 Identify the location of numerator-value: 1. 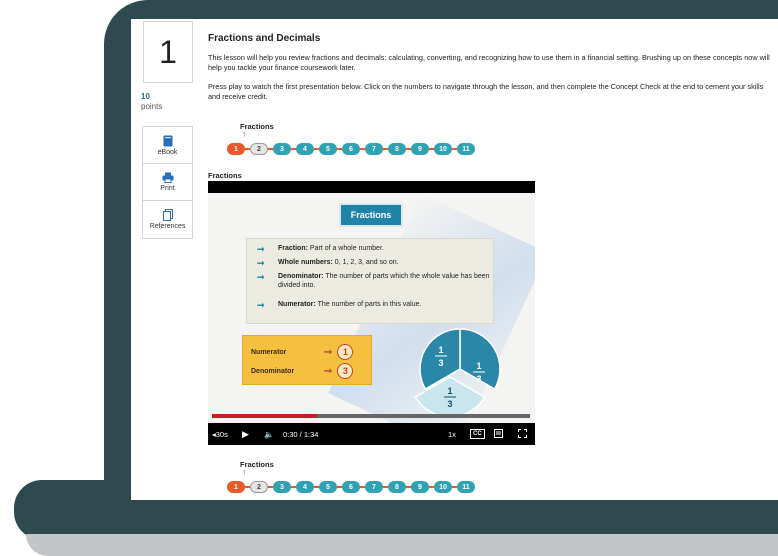
(345, 352).